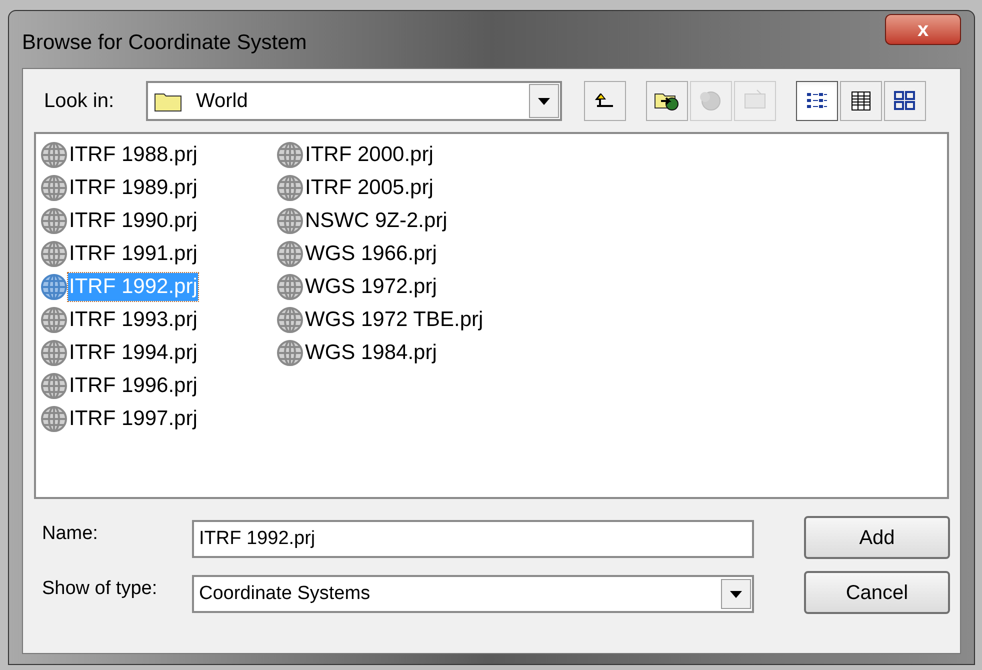 The image size is (982, 670). Describe the element at coordinates (877, 537) in the screenshot. I see `dialog-button: Add` at that location.